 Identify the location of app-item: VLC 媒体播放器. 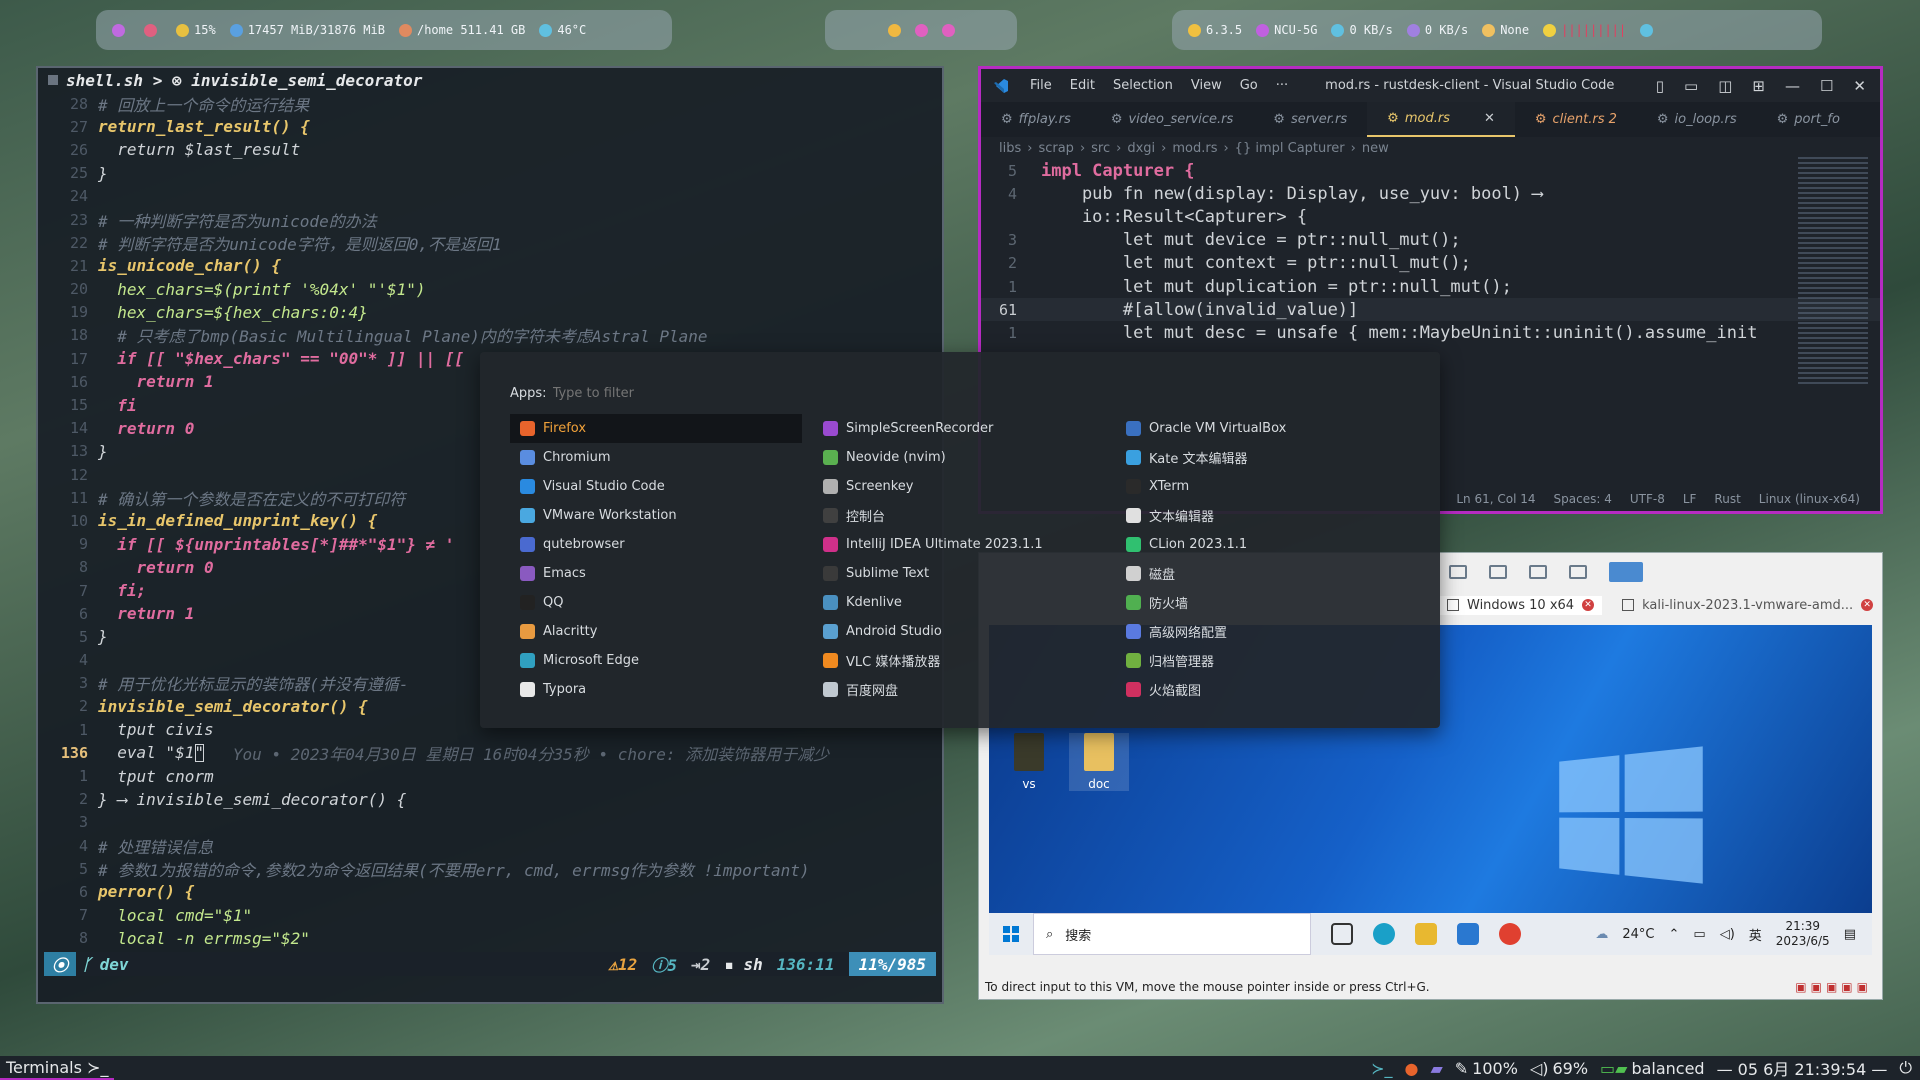
(959, 660).